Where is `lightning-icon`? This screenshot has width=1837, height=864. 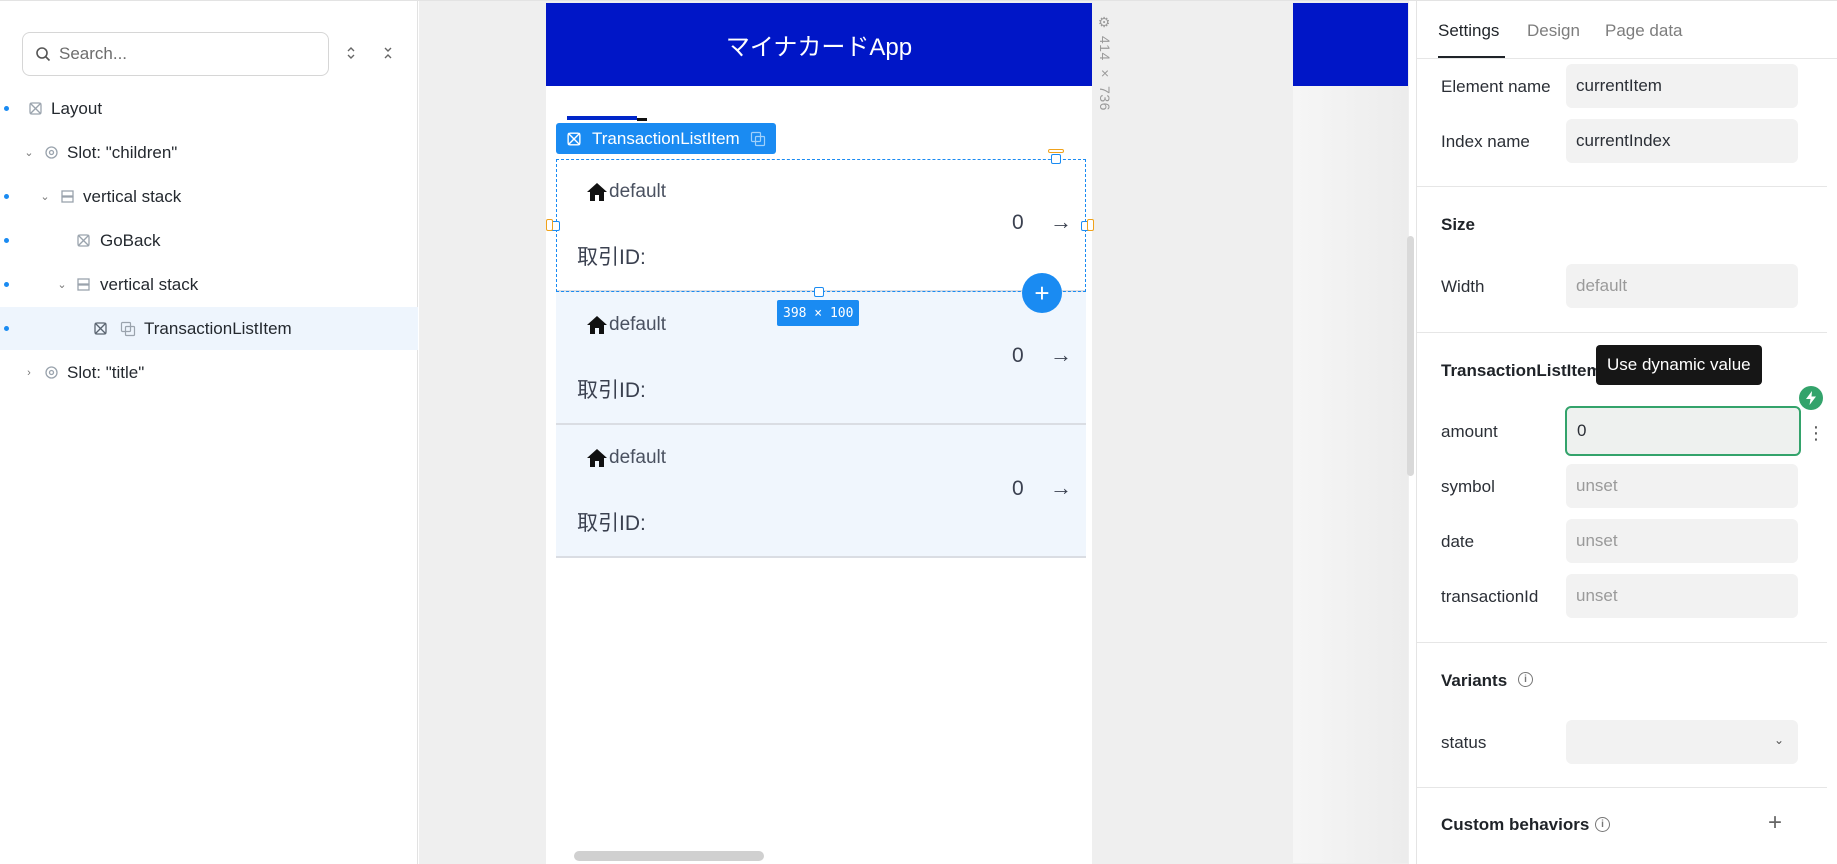
lightning-icon is located at coordinates (1811, 398).